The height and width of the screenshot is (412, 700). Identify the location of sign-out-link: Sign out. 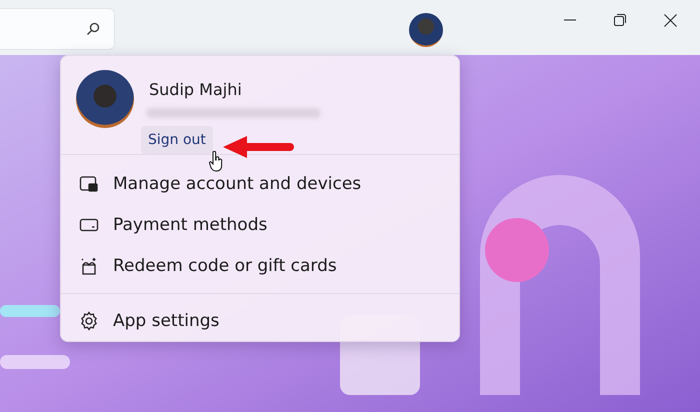
(177, 140).